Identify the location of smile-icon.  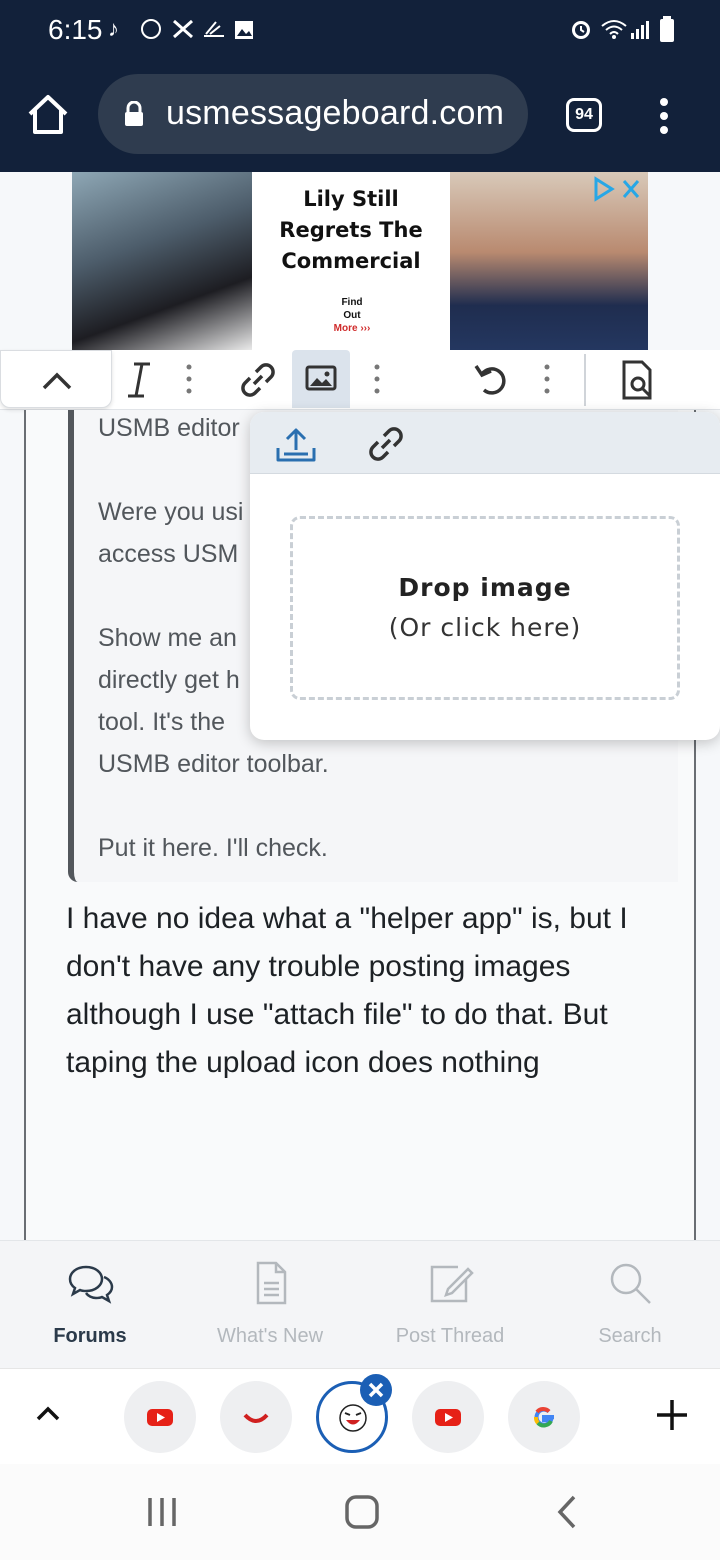
(256, 1418).